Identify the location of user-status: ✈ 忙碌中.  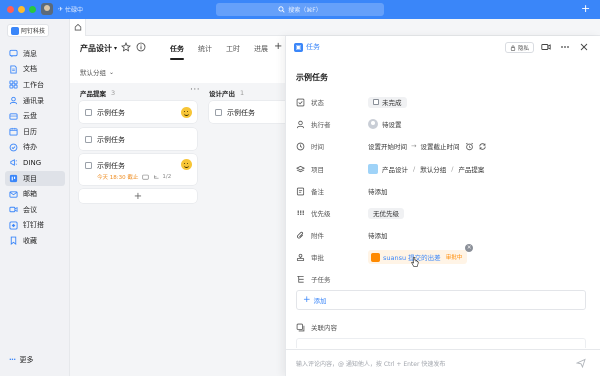
(70, 9).